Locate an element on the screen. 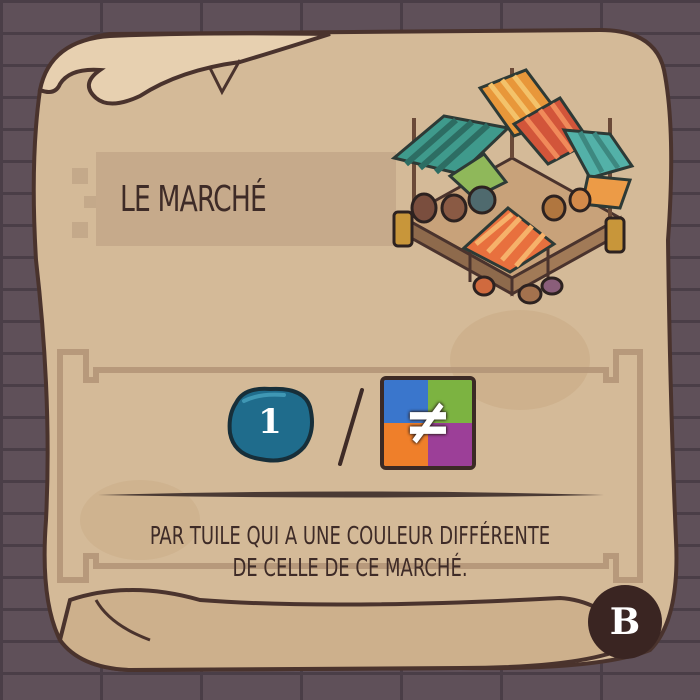 This screenshot has width=700, height=700. market-stalls-illustration is located at coordinates (512, 186).